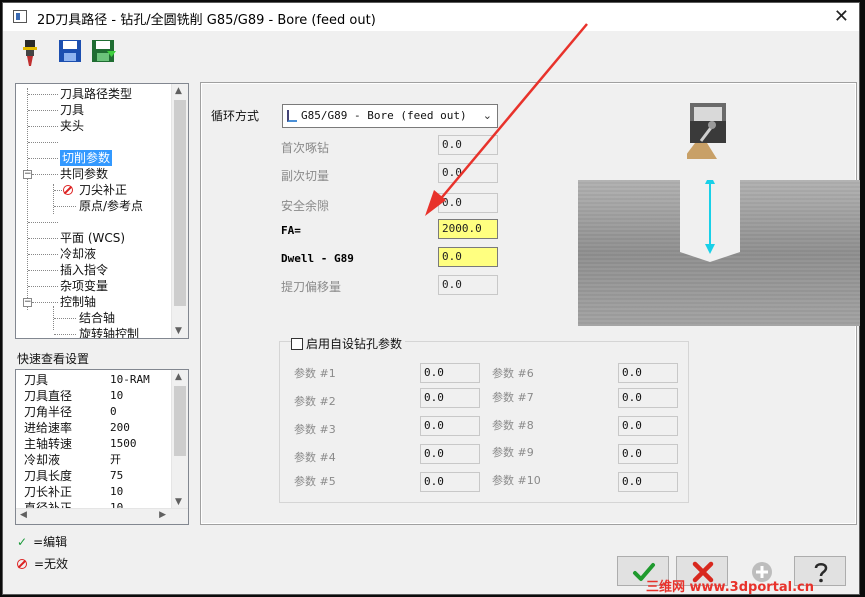 Image resolution: width=865 pixels, height=597 pixels. I want to click on quick-view-row: 刀具直径 10, so click(74, 396).